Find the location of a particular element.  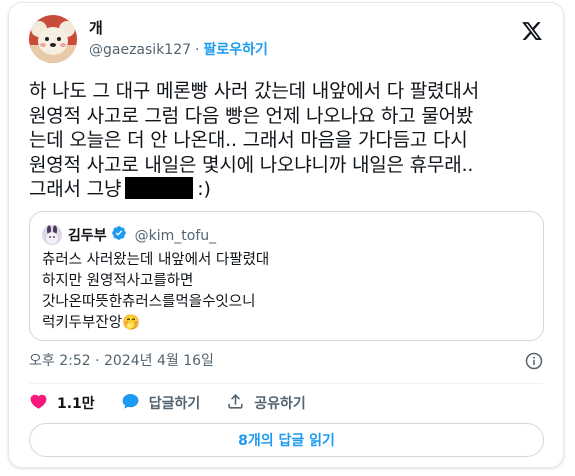

tweet-line: 원영적 사고로 내일은 몇시에 나오냐니까 내일은 휴무래.. is located at coordinates (251, 164).